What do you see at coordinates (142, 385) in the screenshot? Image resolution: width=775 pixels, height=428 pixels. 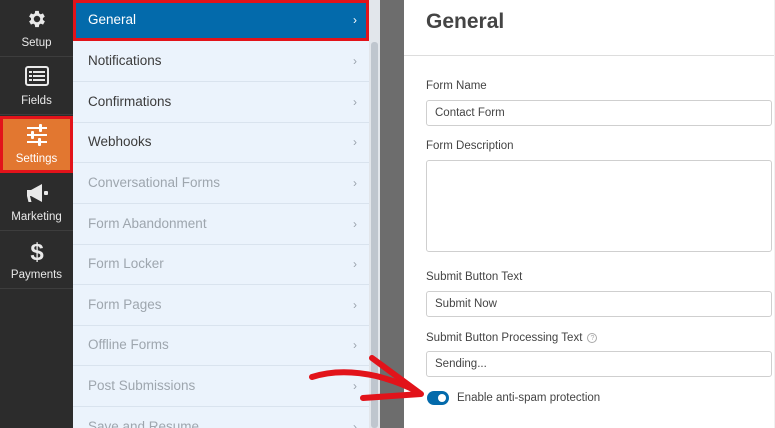 I see `nav-label: Post Submissions` at bounding box center [142, 385].